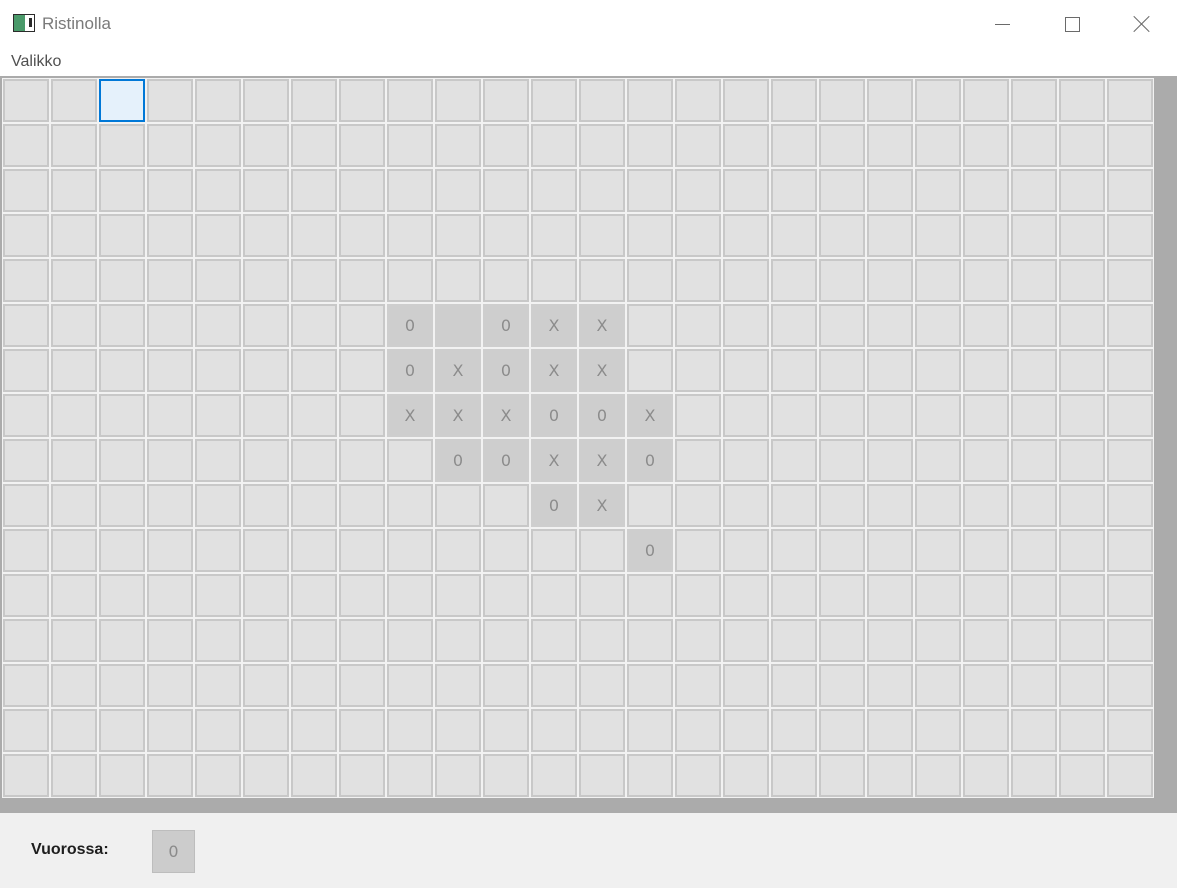 The width and height of the screenshot is (1177, 888). Describe the element at coordinates (1142, 24) in the screenshot. I see `close-button` at that location.